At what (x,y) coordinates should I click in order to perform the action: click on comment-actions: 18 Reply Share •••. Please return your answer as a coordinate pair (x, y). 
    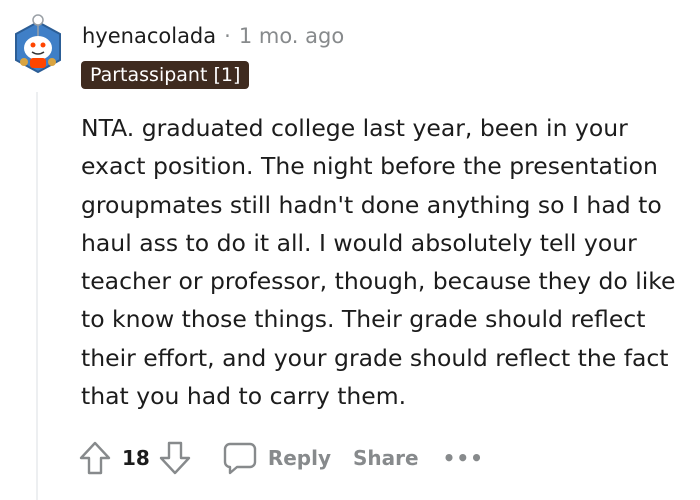
    Looking at the image, I should click on (281, 458).